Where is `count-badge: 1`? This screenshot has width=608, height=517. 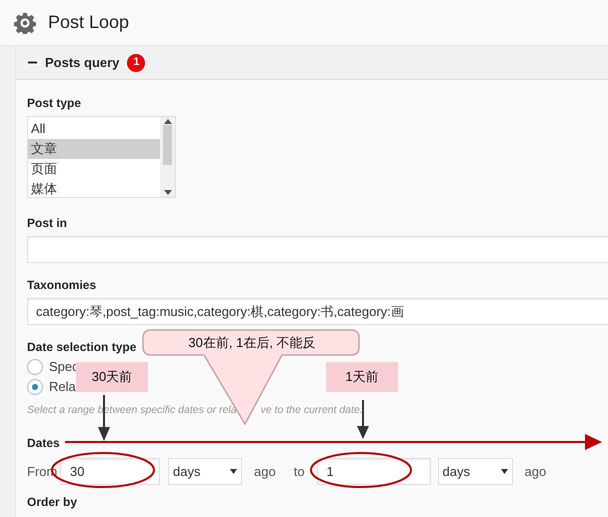 count-badge: 1 is located at coordinates (136, 63).